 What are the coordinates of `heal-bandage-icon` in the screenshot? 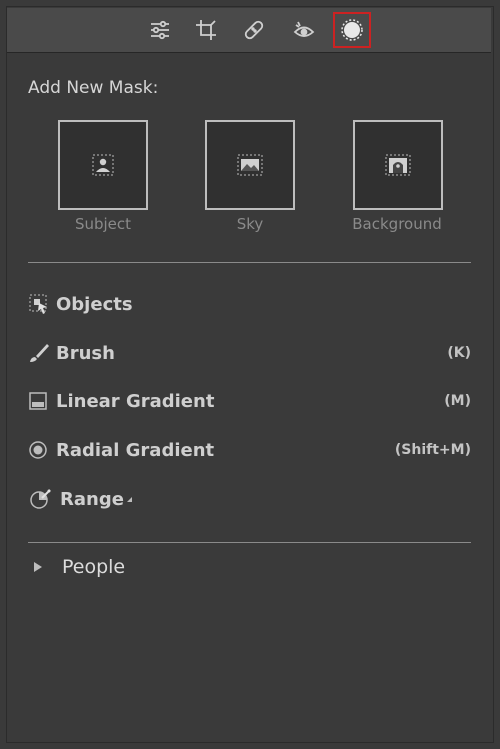 It's located at (254, 30).